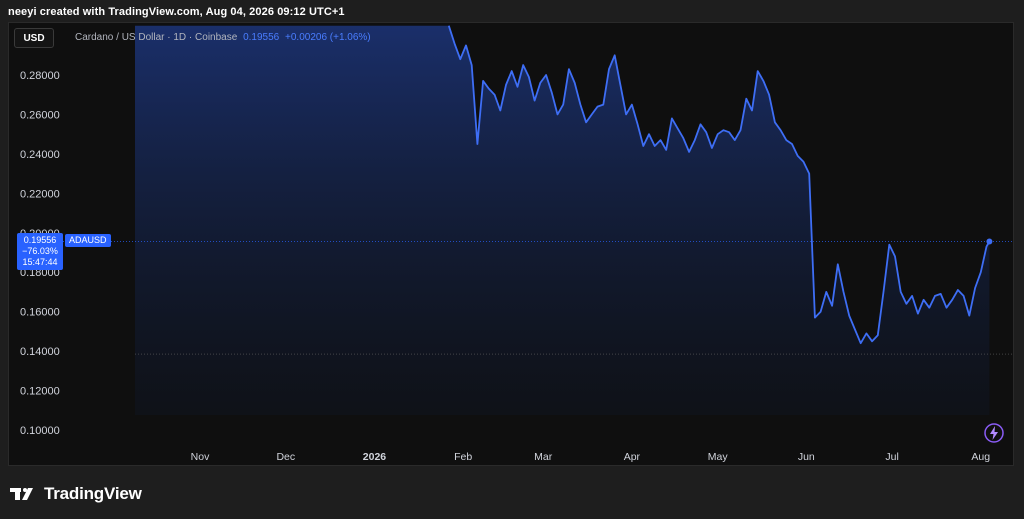 The width and height of the screenshot is (1024, 519). Describe the element at coordinates (891, 457) in the screenshot. I see `x-tick-label: Jul` at that location.